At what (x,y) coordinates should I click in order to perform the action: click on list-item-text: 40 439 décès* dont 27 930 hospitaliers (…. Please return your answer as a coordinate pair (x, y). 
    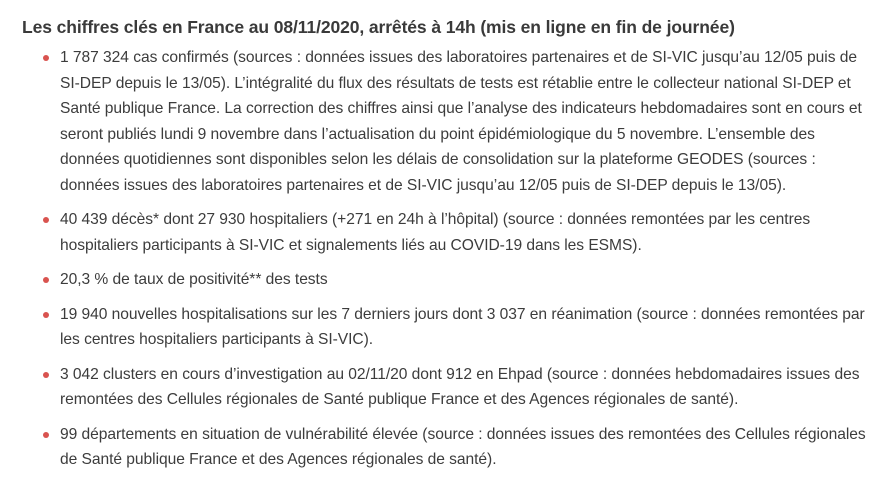
    Looking at the image, I should click on (435, 232).